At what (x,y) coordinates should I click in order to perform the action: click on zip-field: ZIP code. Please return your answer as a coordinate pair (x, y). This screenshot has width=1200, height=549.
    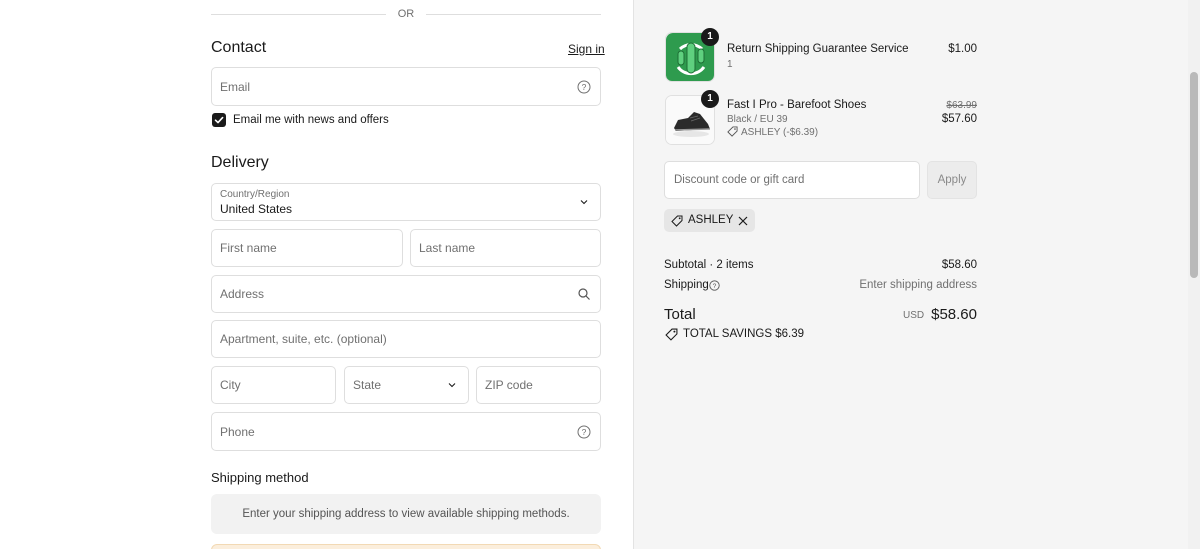
    Looking at the image, I should click on (538, 385).